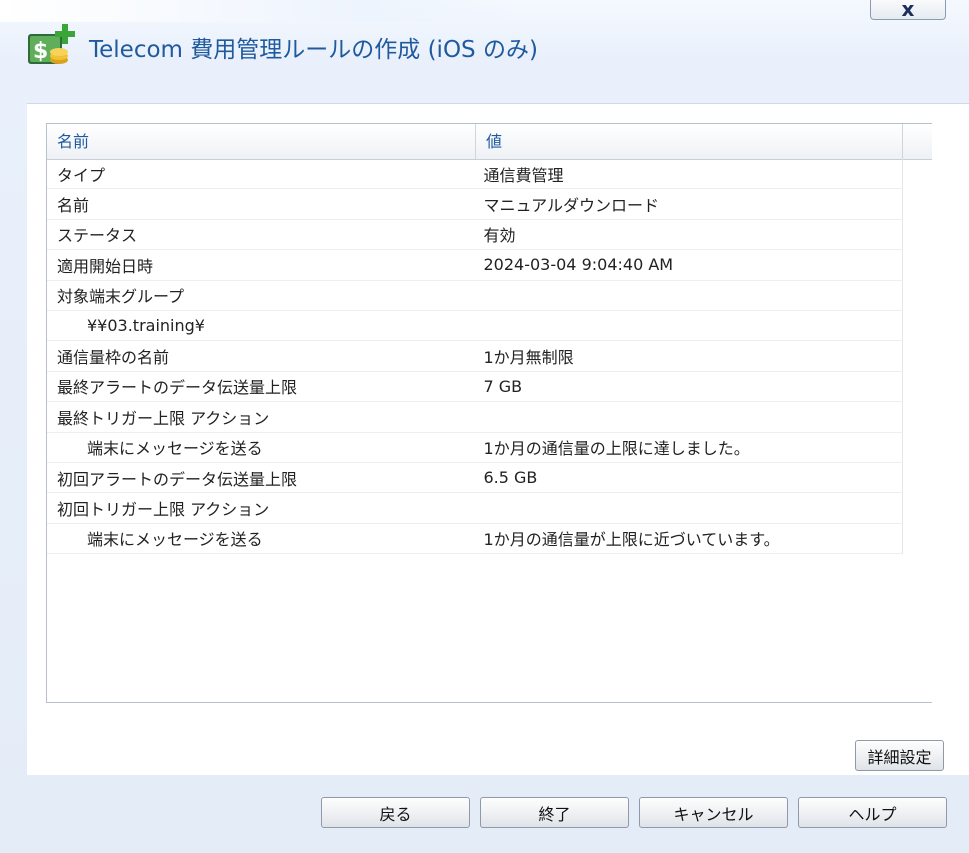 The width and height of the screenshot is (969, 853). Describe the element at coordinates (177, 479) in the screenshot. I see `row-name-cell: 初回アラートのデータ伝送量上限` at that location.